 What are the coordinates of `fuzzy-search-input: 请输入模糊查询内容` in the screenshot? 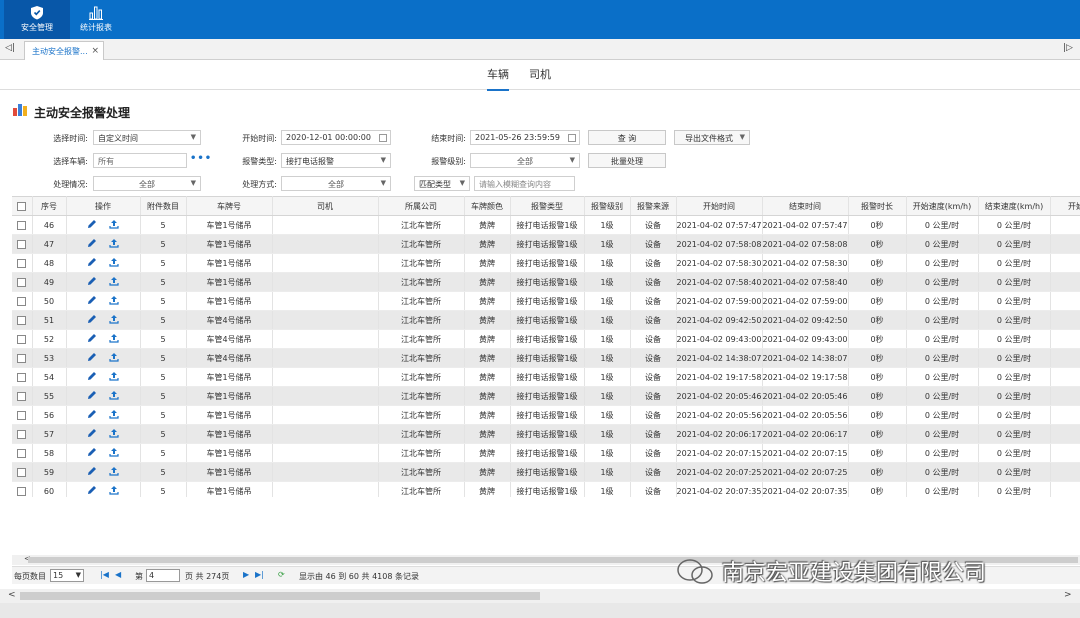 It's located at (524, 183).